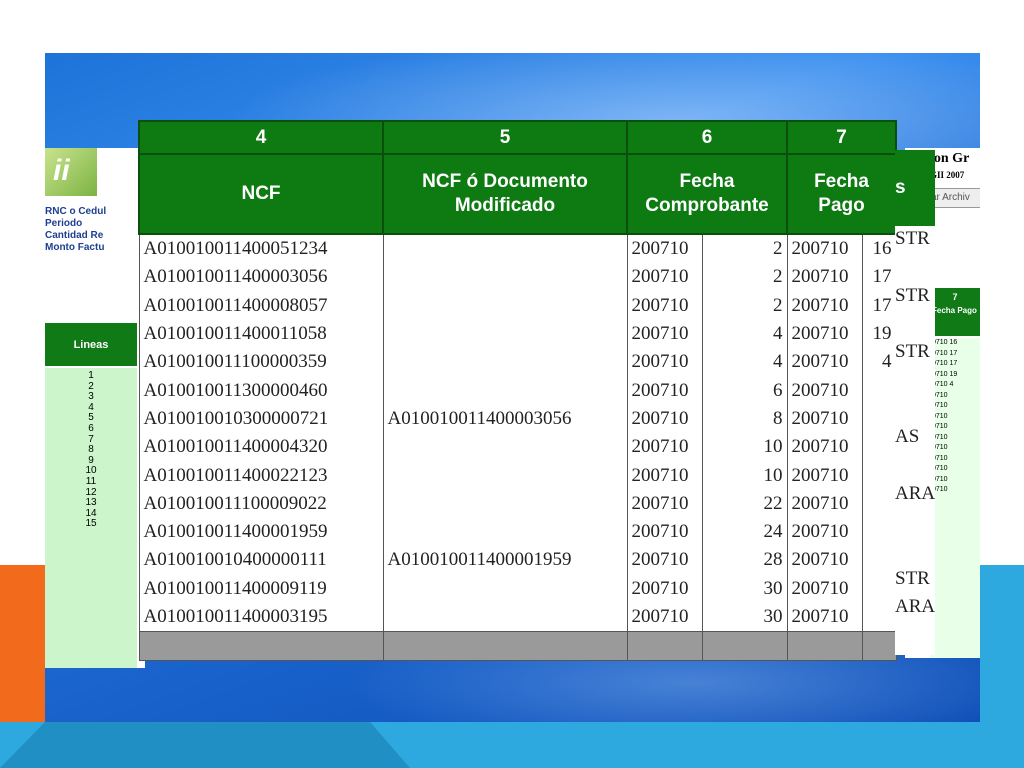 The width and height of the screenshot is (1024, 768). I want to click on cell-fecha-pago-day: 16, so click(879, 249).